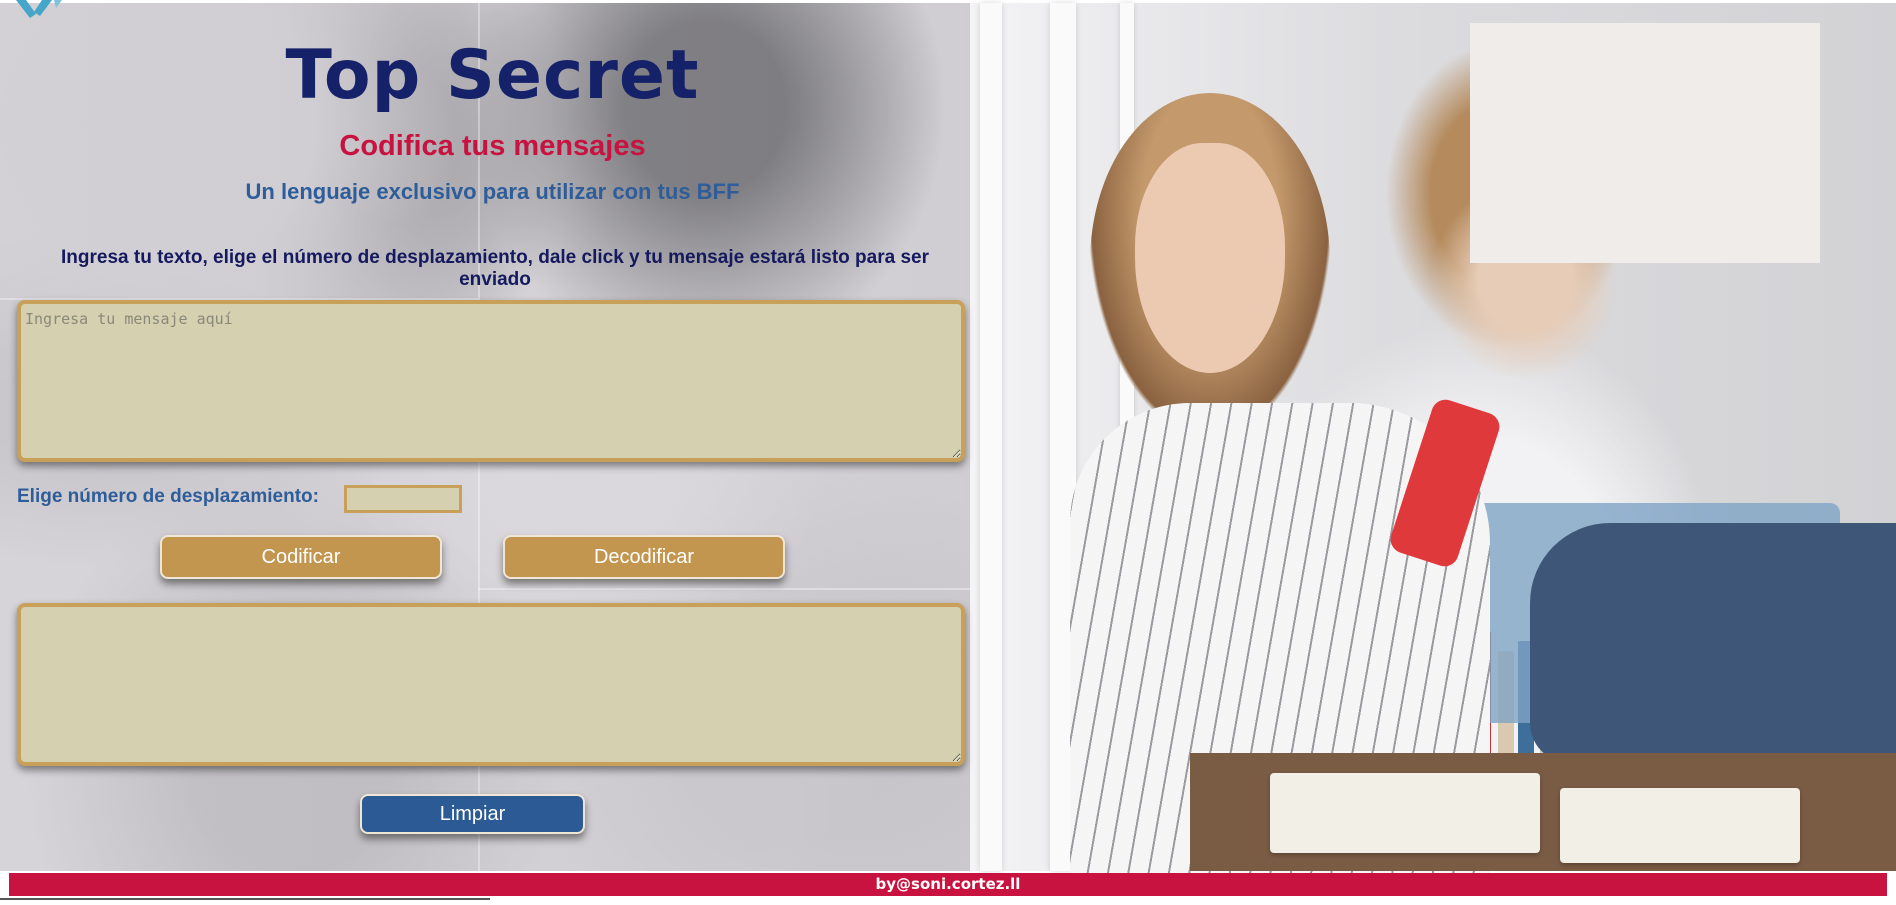 This screenshot has height=905, width=1896. What do you see at coordinates (948, 884) in the screenshot?
I see `footer-credit: by@soni.cortez.ll` at bounding box center [948, 884].